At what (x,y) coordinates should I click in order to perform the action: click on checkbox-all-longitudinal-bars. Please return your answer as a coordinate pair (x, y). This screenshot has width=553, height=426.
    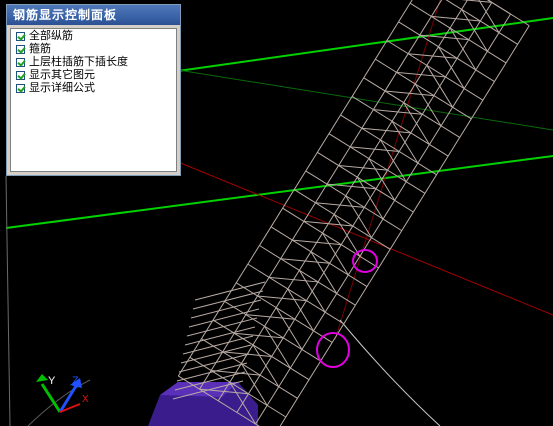
    Looking at the image, I should click on (20, 36).